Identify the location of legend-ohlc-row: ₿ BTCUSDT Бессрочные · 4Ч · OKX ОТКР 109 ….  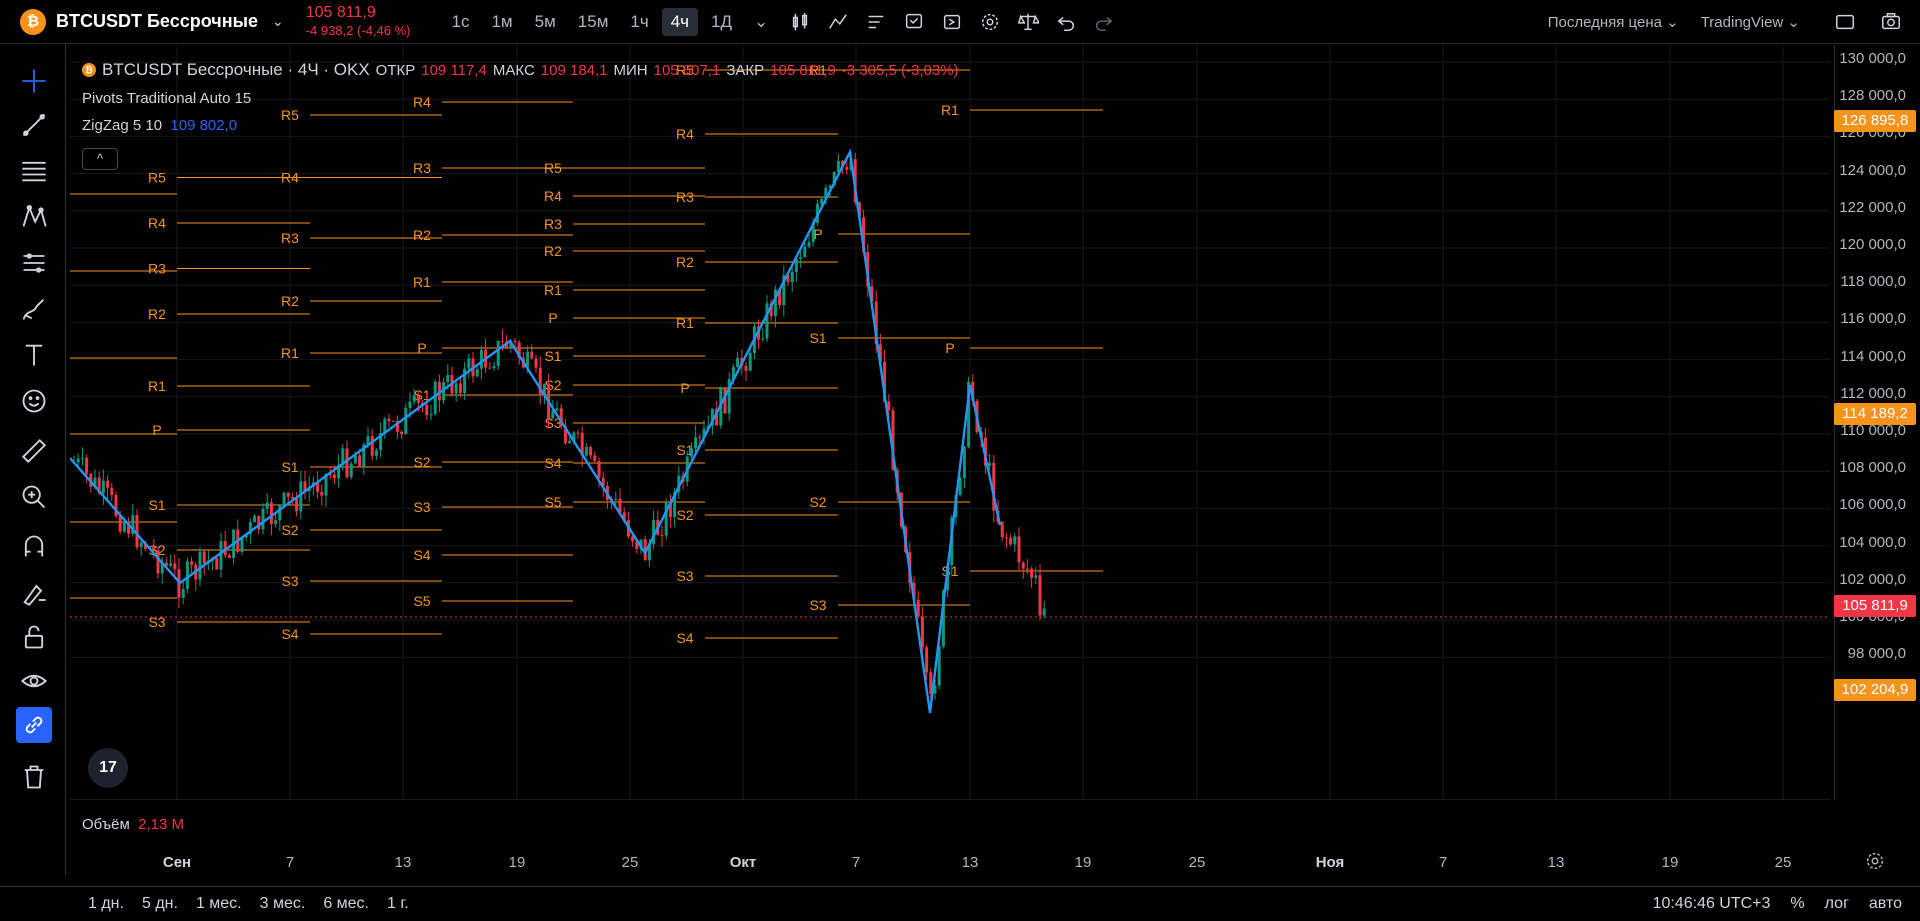
(520, 70).